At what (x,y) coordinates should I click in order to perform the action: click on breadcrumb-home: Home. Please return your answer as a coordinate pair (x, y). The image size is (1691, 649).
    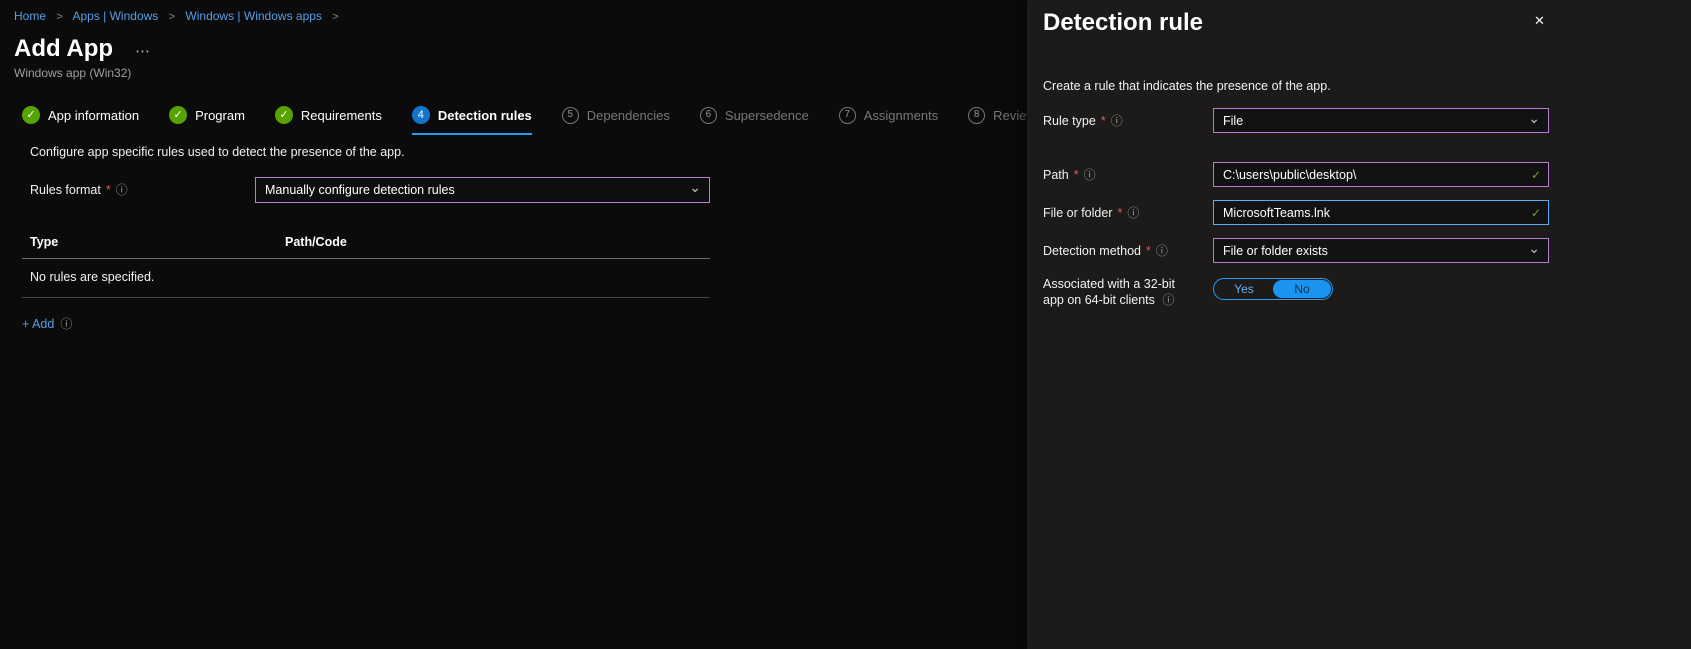
    Looking at the image, I should click on (30, 16).